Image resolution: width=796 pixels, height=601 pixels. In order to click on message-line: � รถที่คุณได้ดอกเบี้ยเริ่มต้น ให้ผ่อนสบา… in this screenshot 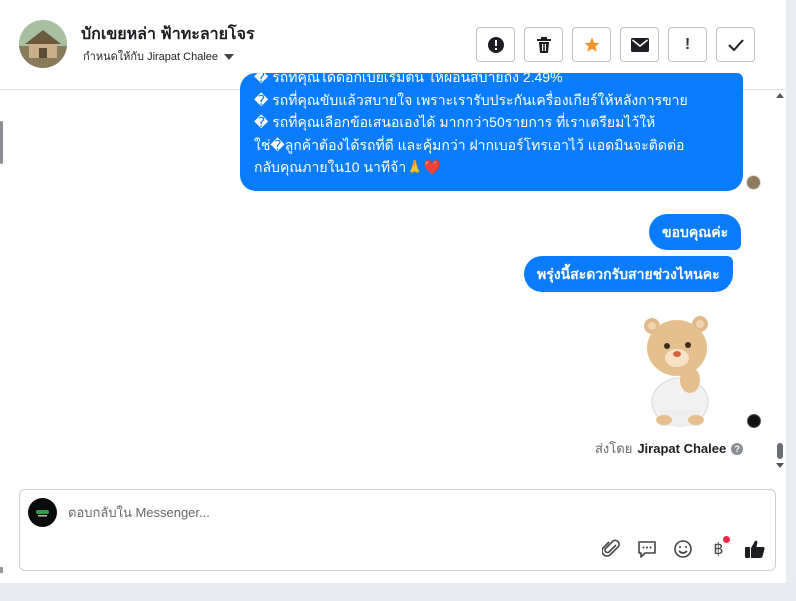, I will do `click(408, 79)`.